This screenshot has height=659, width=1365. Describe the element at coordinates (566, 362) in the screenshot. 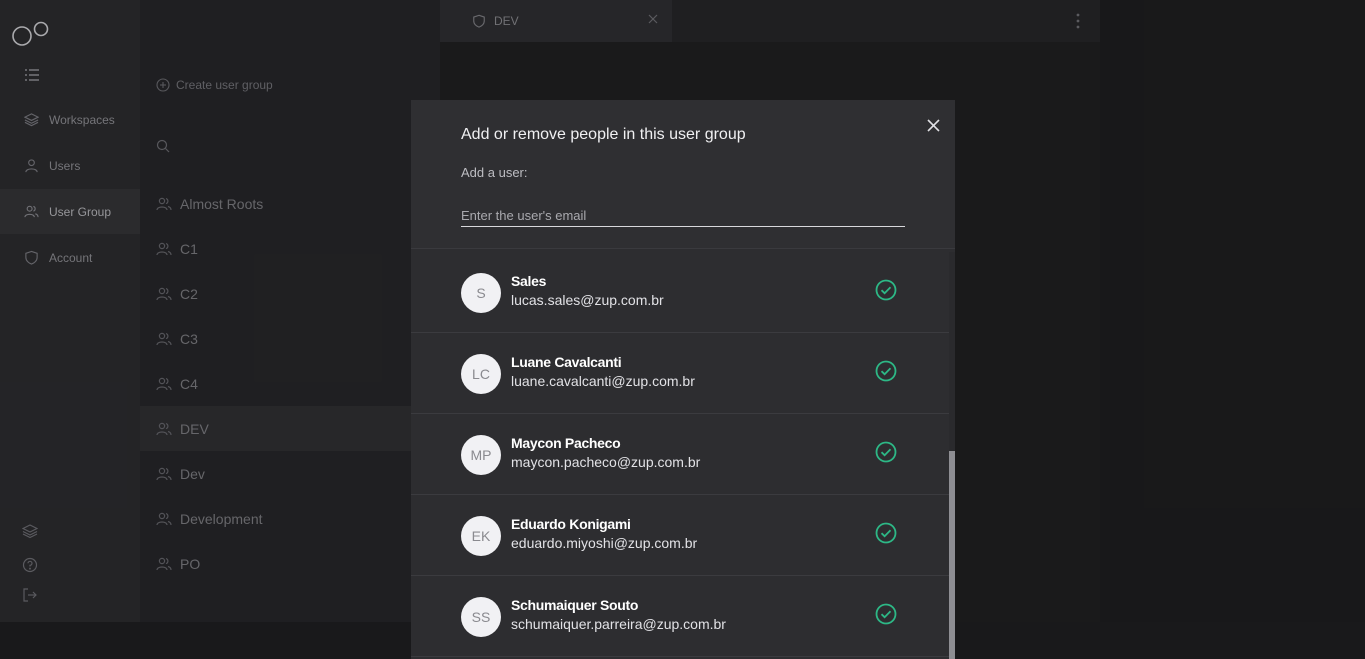

I see `user-name: Luane Cavalcanti` at that location.